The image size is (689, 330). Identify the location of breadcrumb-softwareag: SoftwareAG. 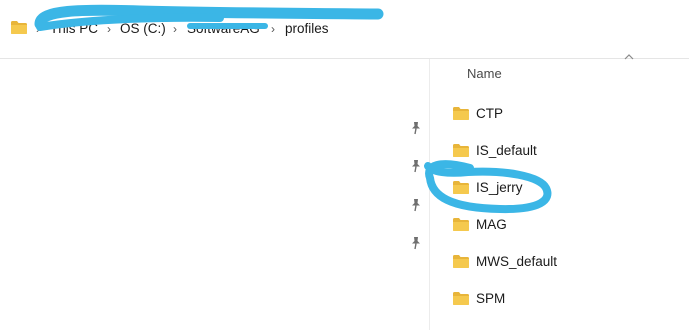
(223, 29).